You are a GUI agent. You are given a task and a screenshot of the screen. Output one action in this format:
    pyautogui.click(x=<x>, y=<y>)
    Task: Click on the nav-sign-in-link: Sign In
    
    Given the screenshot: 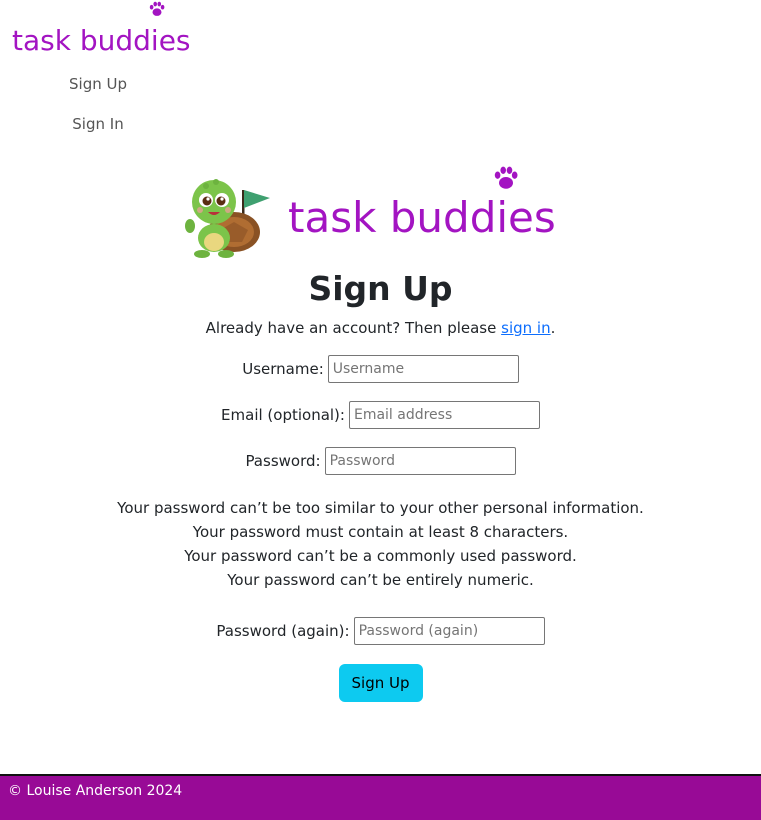 What is the action you would take?
    pyautogui.click(x=98, y=124)
    